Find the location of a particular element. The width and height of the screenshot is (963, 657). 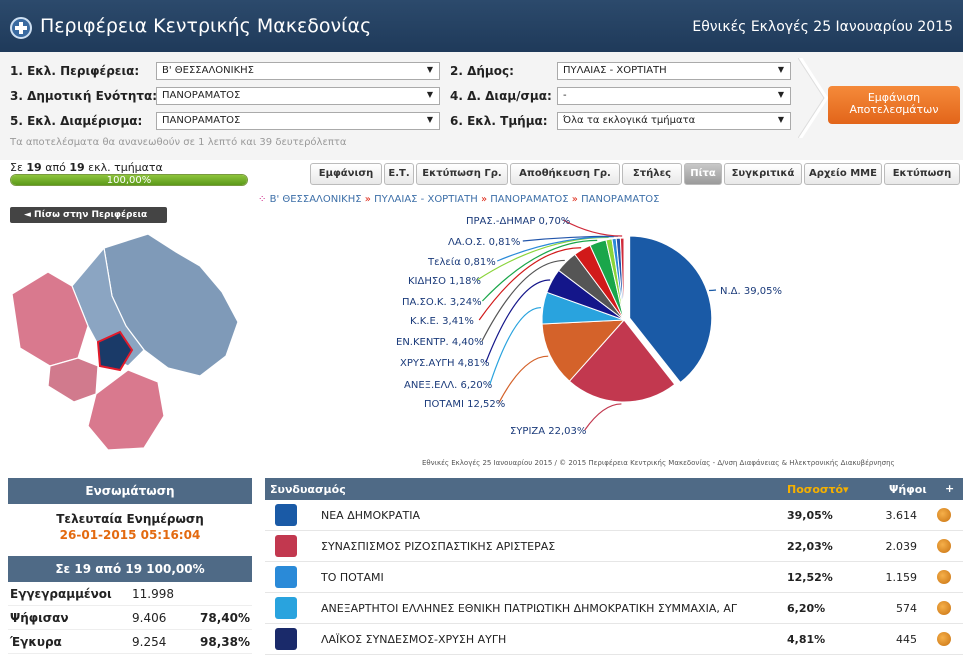

result-row: ΝΕΑ ΔΗΜΟΚΡΑΤΙΑ 39,05% 3.614 is located at coordinates (614, 515).